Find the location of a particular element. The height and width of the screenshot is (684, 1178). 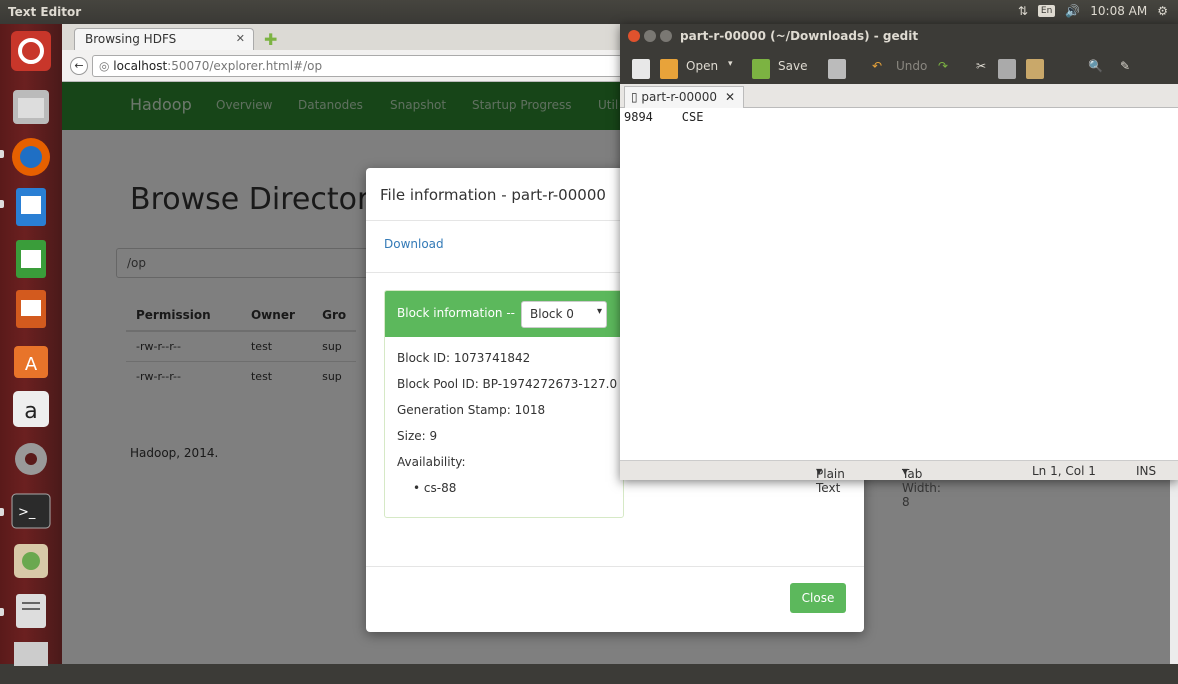

block-size: Size: 9 is located at coordinates (417, 436).